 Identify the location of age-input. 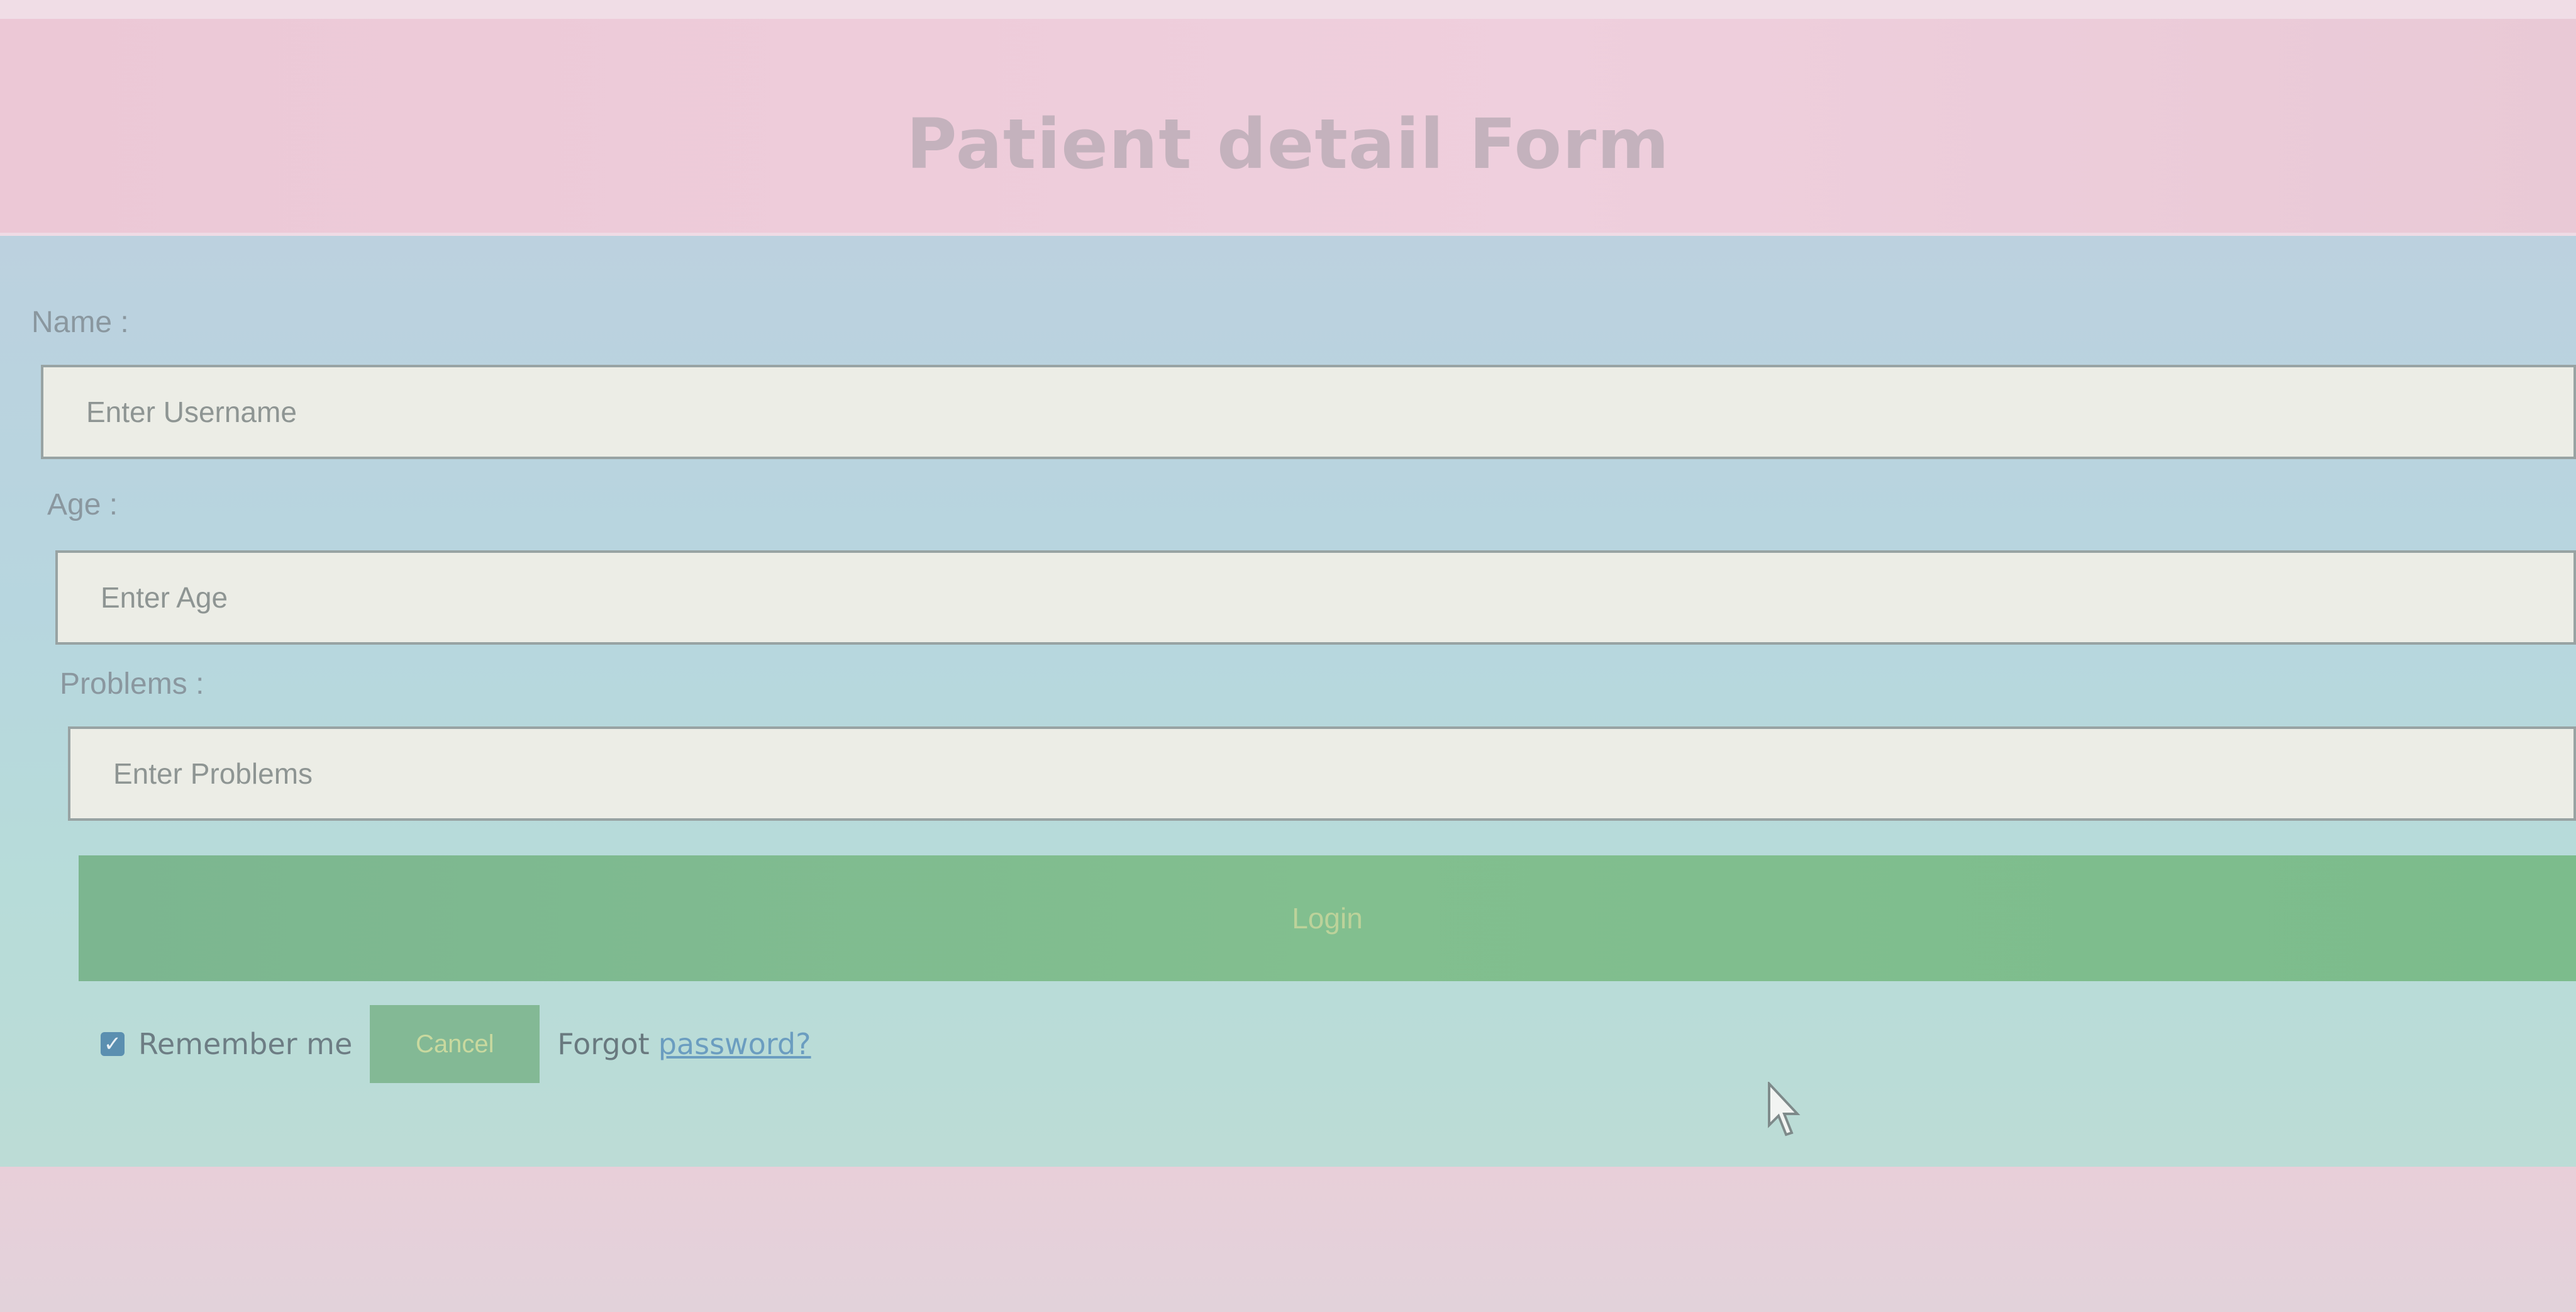
(1315, 597).